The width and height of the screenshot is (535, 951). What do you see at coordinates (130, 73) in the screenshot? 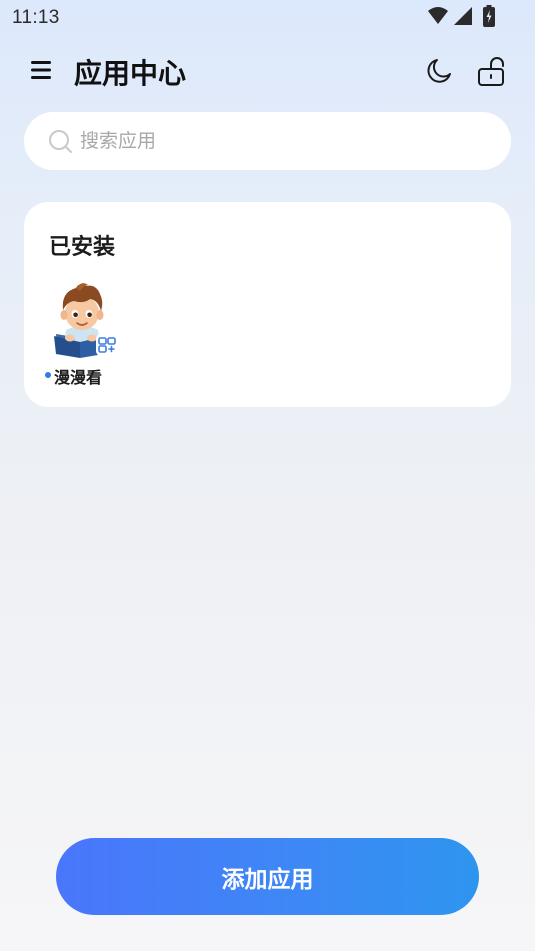
I see `page-title: 应用中心` at bounding box center [130, 73].